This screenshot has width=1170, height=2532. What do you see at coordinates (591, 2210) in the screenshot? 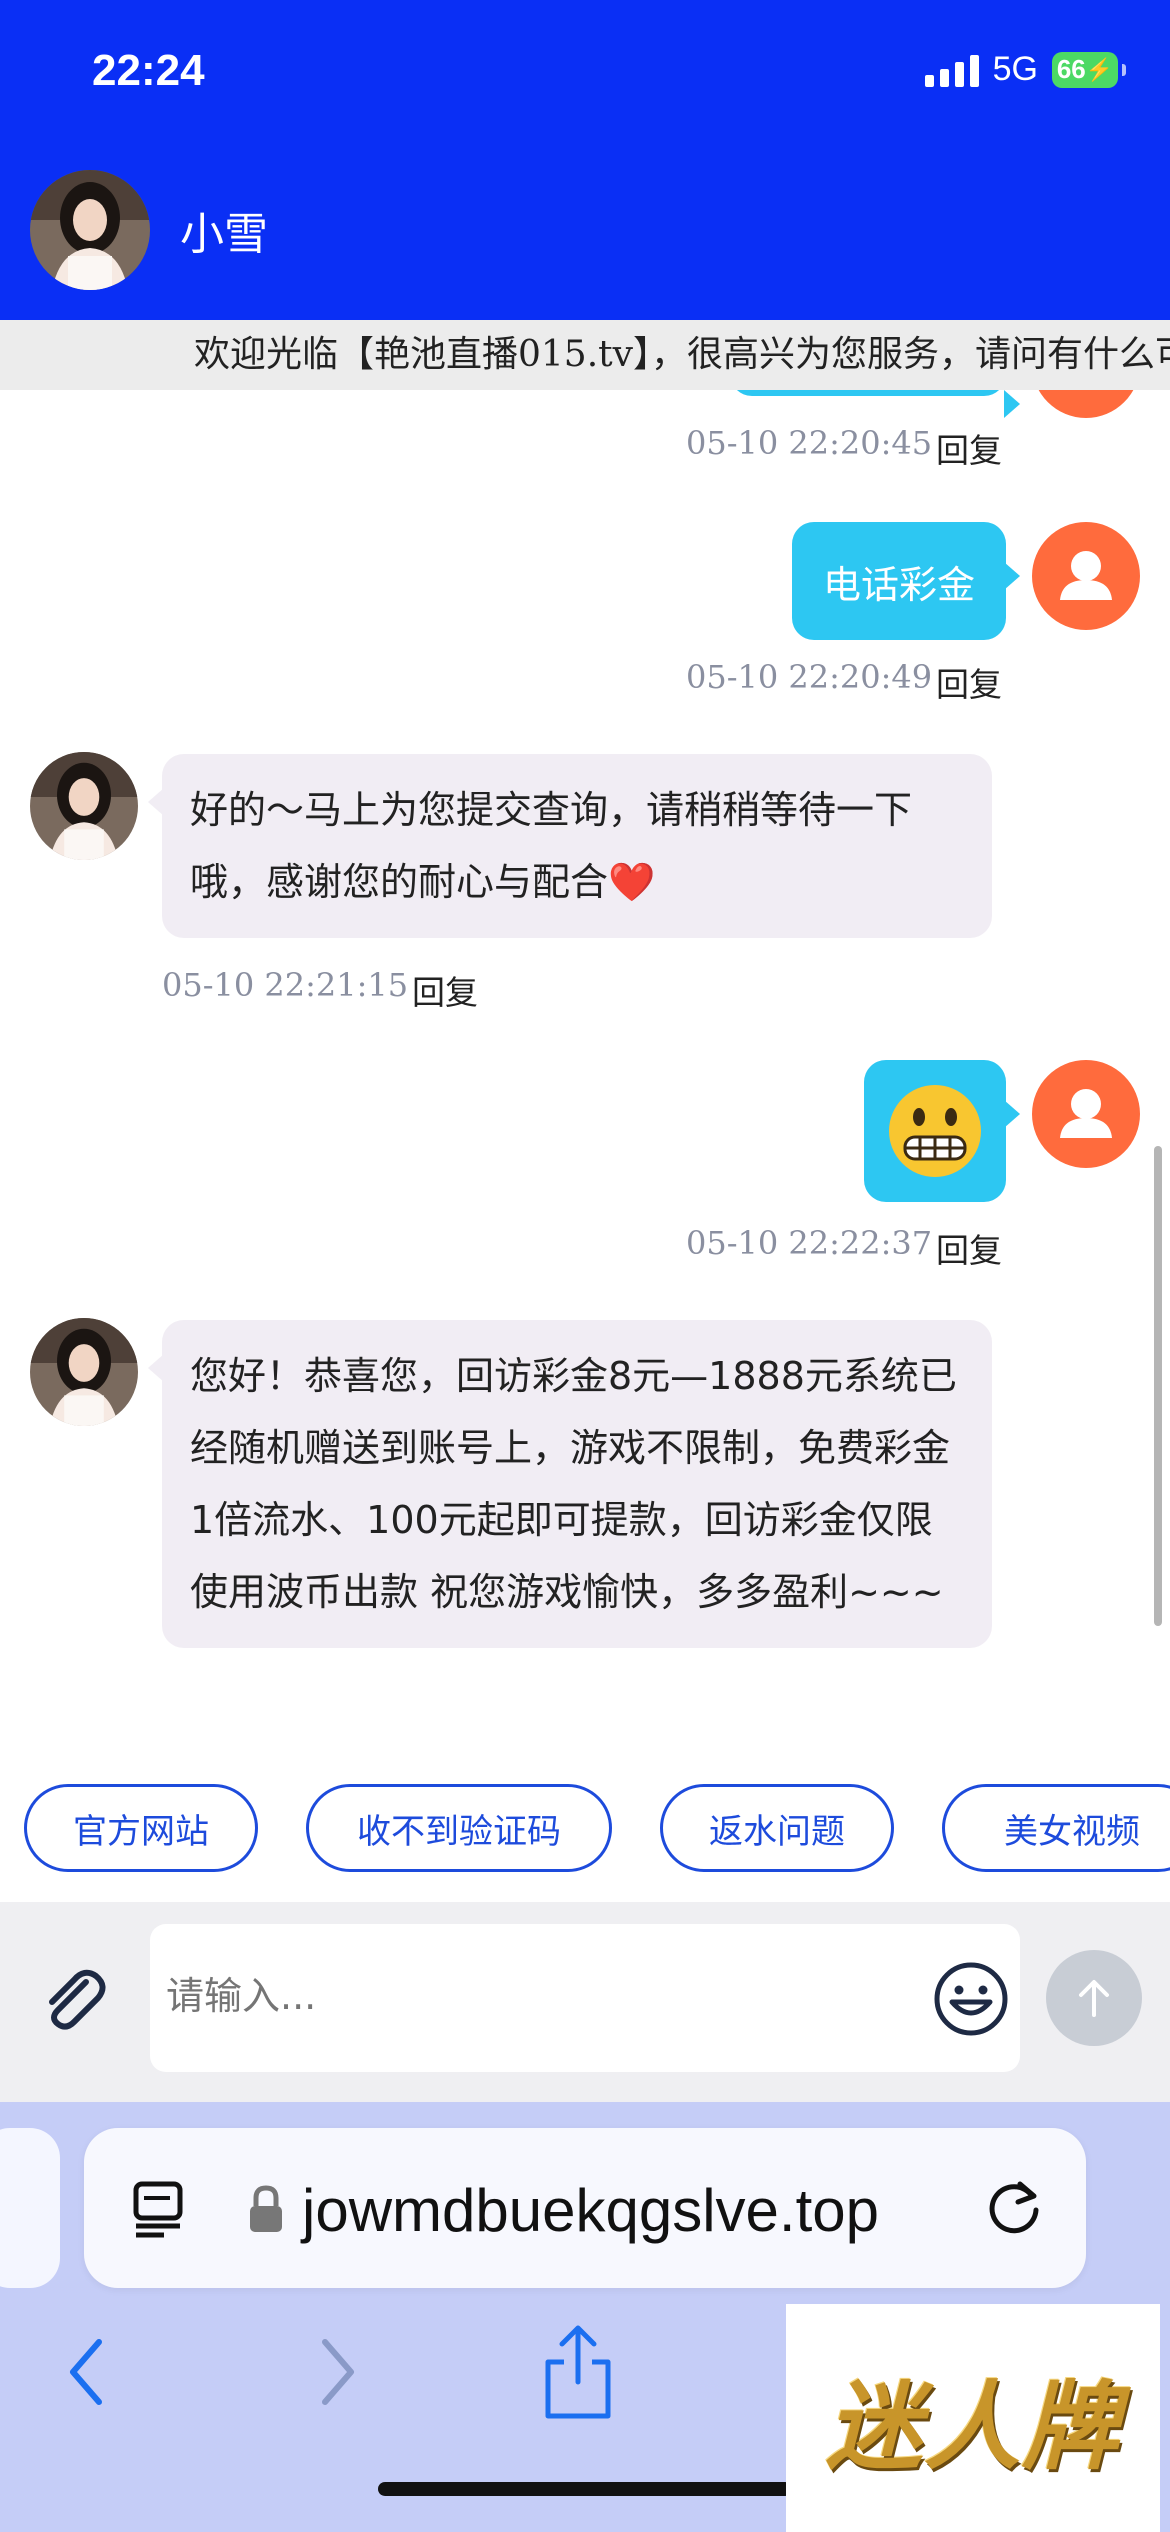
I see `url-text: jowmdbuekqgslve.top` at bounding box center [591, 2210].